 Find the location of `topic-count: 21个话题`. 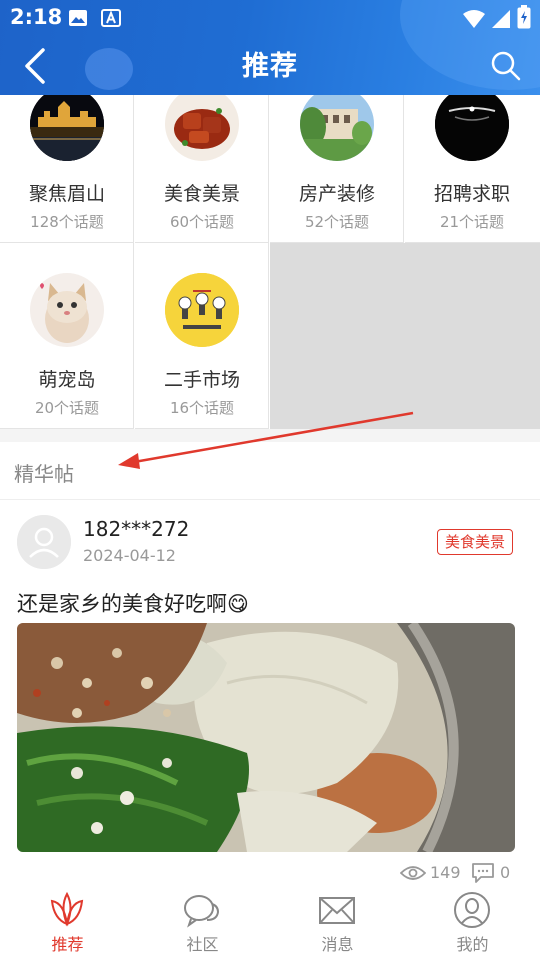

topic-count: 21个话题 is located at coordinates (472, 222).